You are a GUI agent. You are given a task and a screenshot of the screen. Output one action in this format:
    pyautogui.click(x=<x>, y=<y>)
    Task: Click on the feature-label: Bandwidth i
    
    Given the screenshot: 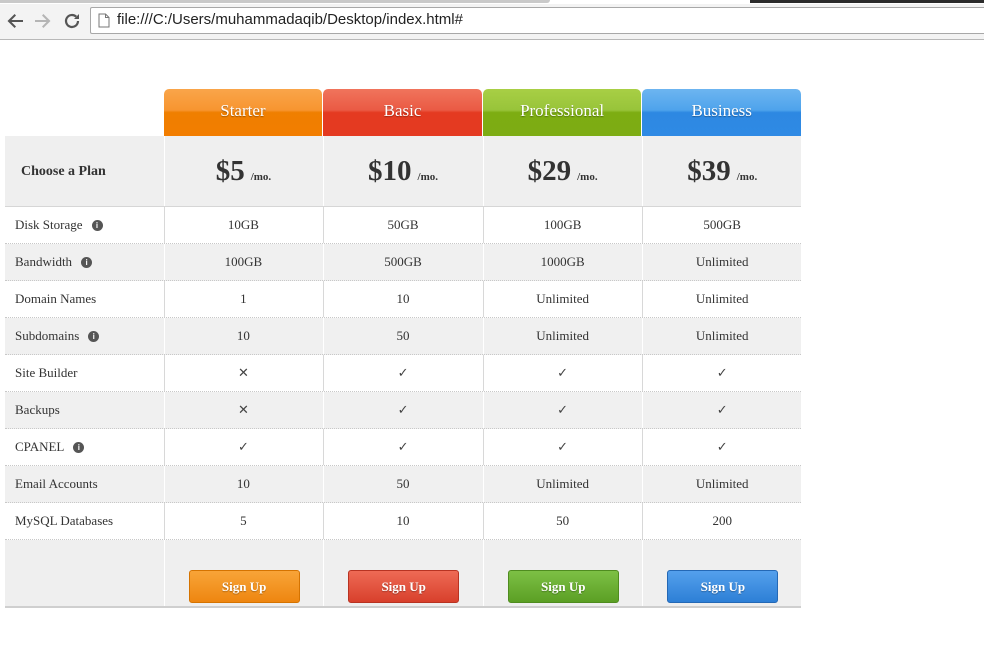 What is the action you would take?
    pyautogui.click(x=84, y=262)
    